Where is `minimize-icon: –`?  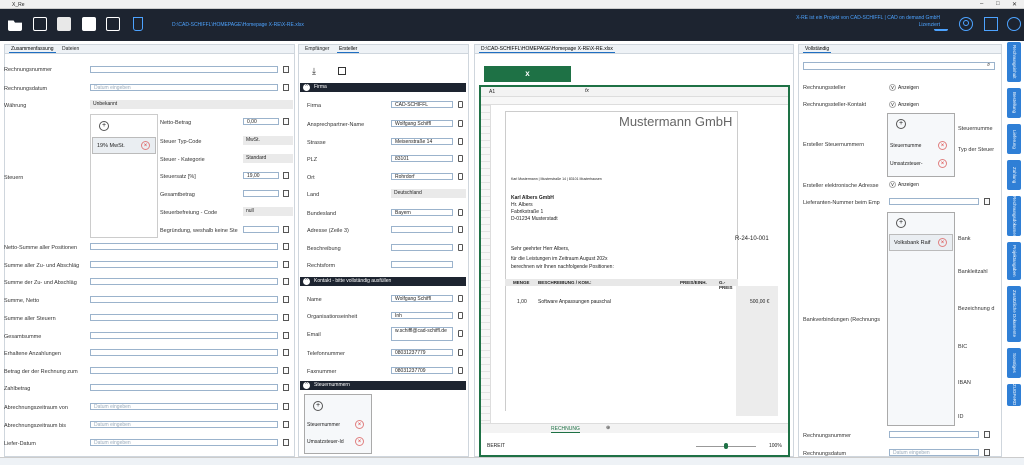
minimize-icon: – is located at coordinates (981, 4).